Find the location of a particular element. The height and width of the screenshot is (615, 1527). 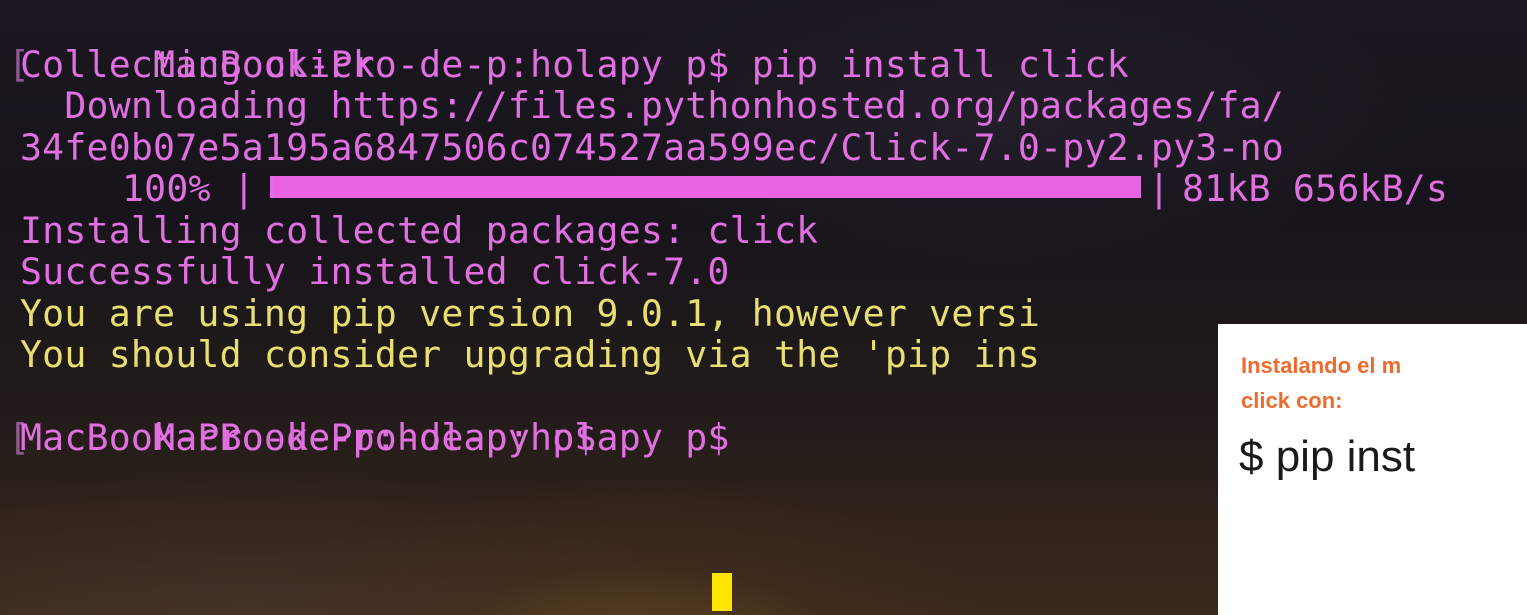

note-title-line-1: Instalando el m is located at coordinates (1321, 365).